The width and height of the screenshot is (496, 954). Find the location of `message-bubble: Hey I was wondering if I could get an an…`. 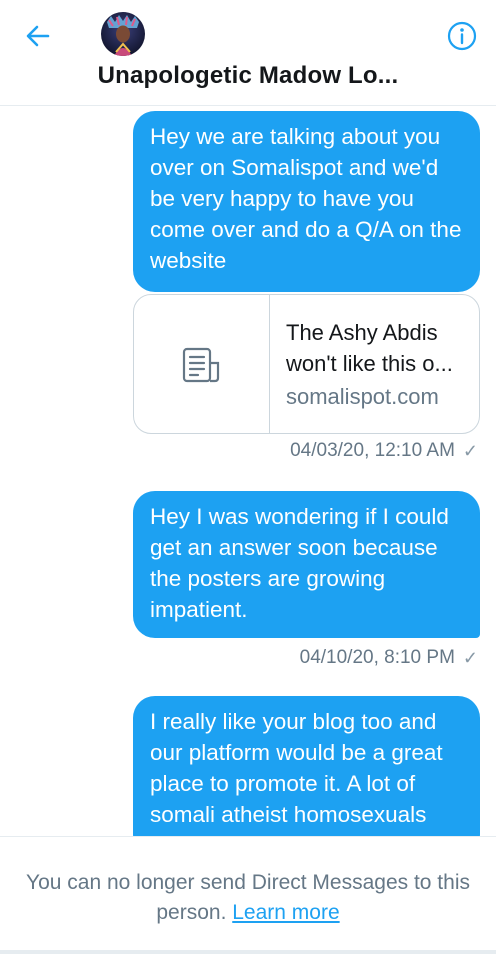

message-bubble: Hey I was wondering if I could get an an… is located at coordinates (306, 564).